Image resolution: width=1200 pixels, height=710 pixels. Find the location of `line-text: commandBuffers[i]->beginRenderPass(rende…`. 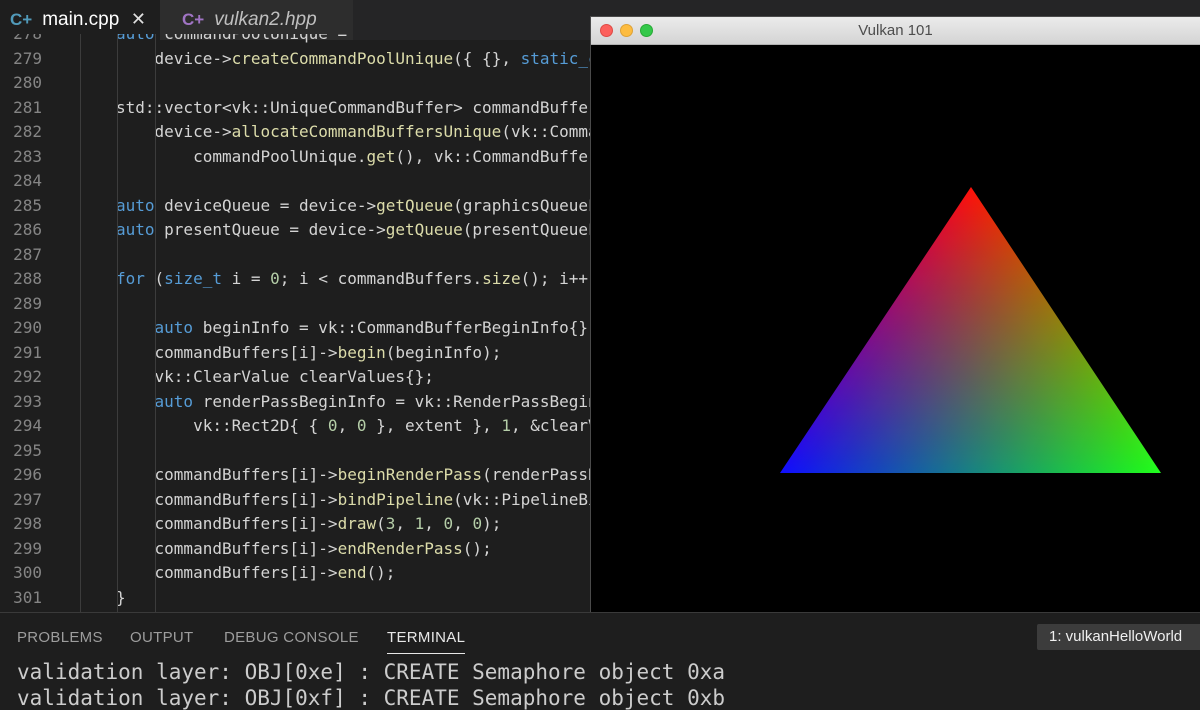

line-text: commandBuffers[i]->beginRenderPass(rende… is located at coordinates (362, 474).